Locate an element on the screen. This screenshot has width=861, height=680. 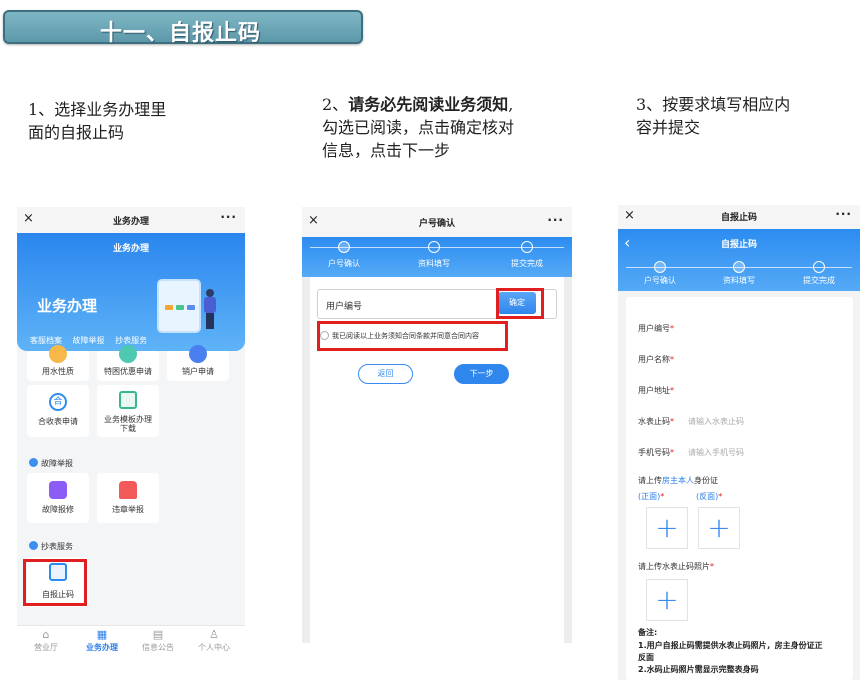
window-title: 自报止码 is located at coordinates (738, 218).